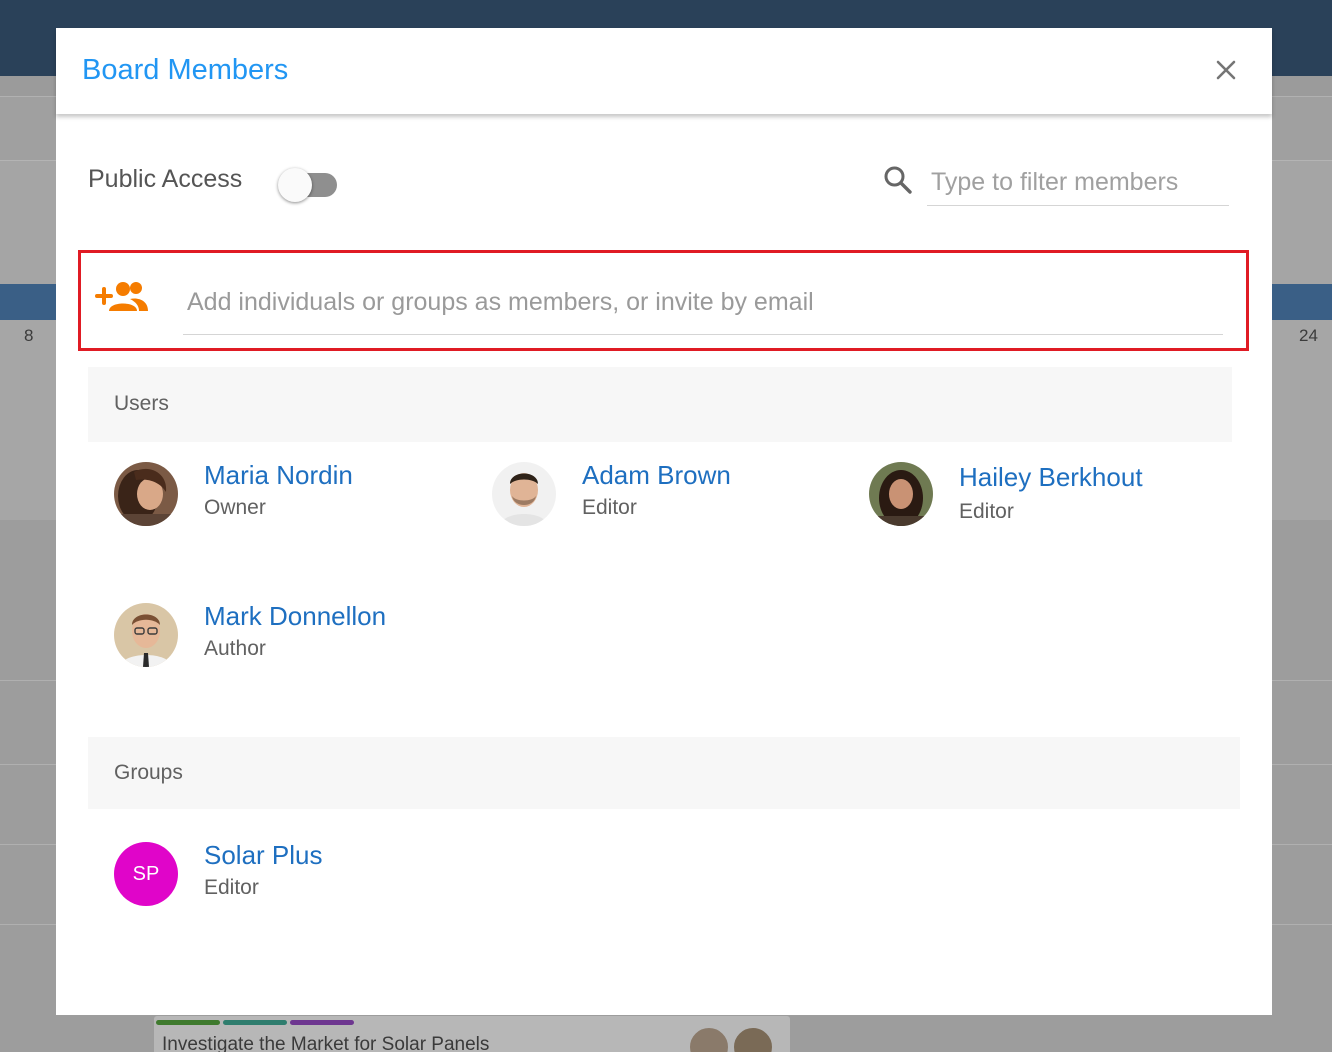  I want to click on member-name: Hailey Berkhout, so click(1051, 477).